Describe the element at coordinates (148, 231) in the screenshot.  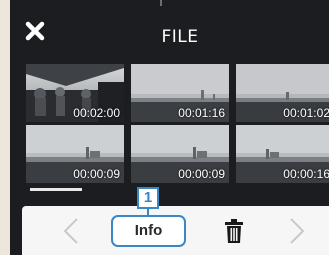
I see `info-button: Info` at that location.